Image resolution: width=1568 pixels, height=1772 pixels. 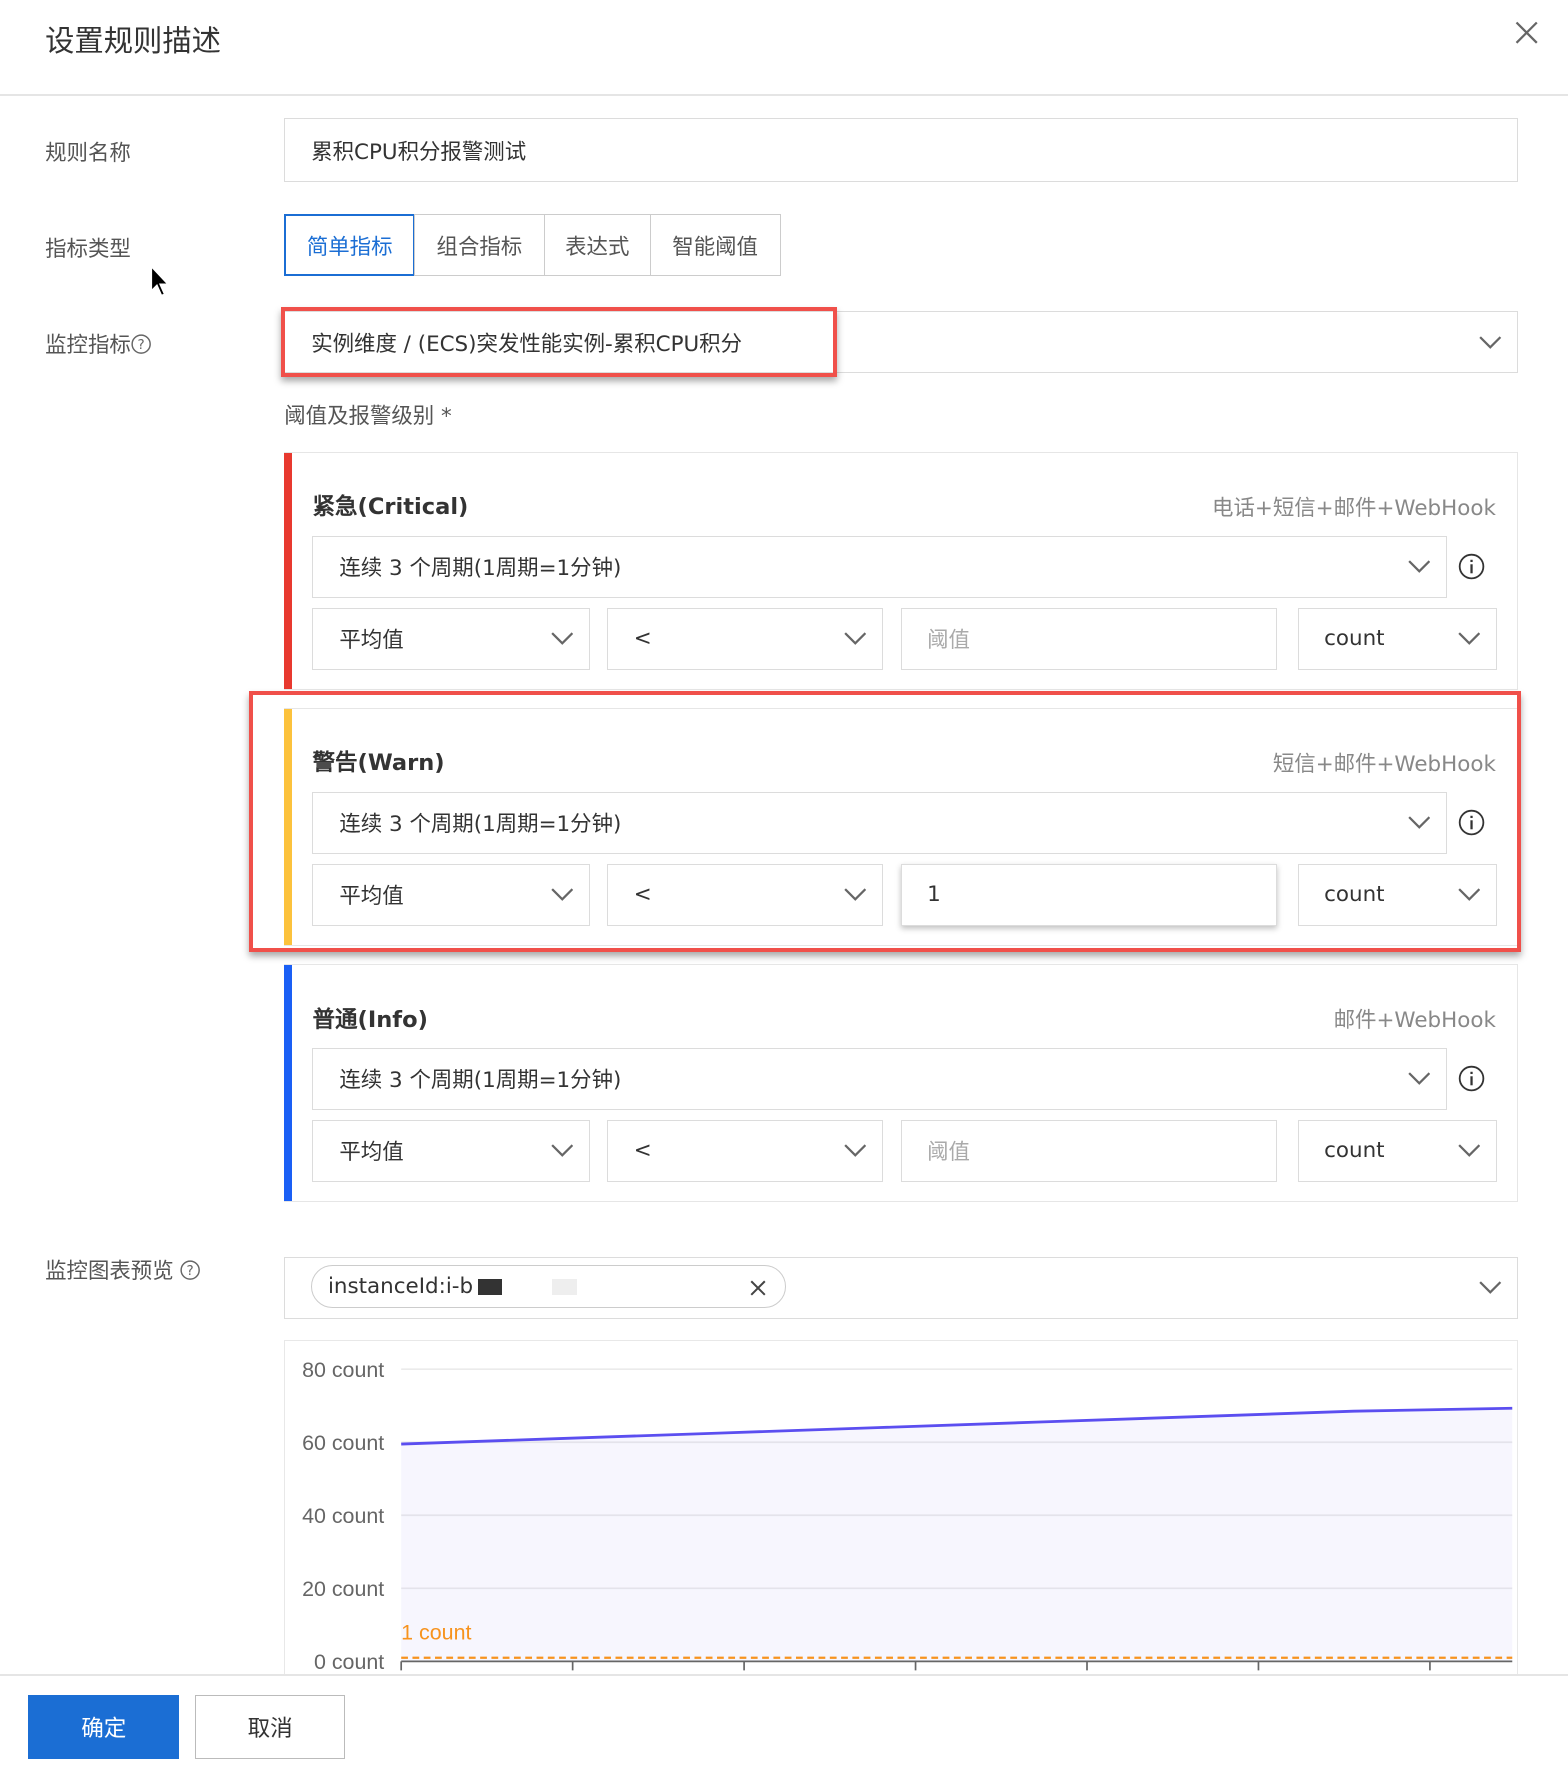 I want to click on level-notify-channels: 邮件+WebHook, so click(x=1414, y=1020).